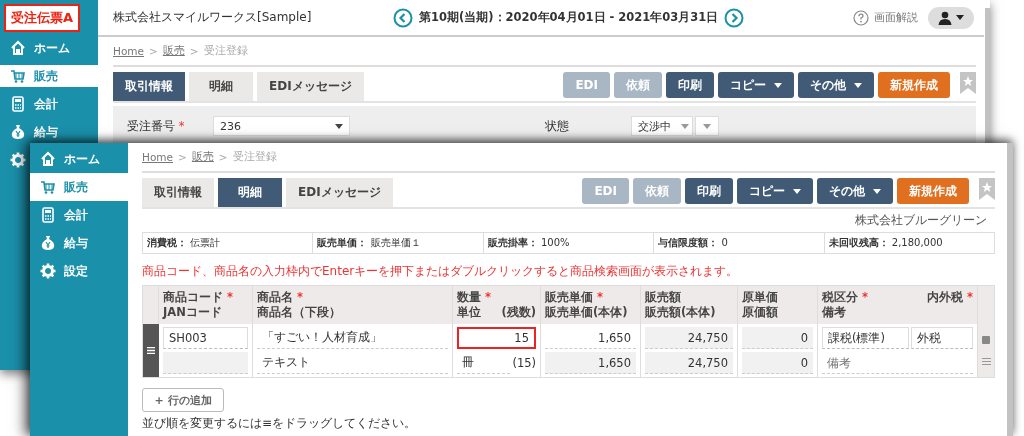  Describe the element at coordinates (524, 363) in the screenshot. I see `remaining-quantity: (15)` at that location.